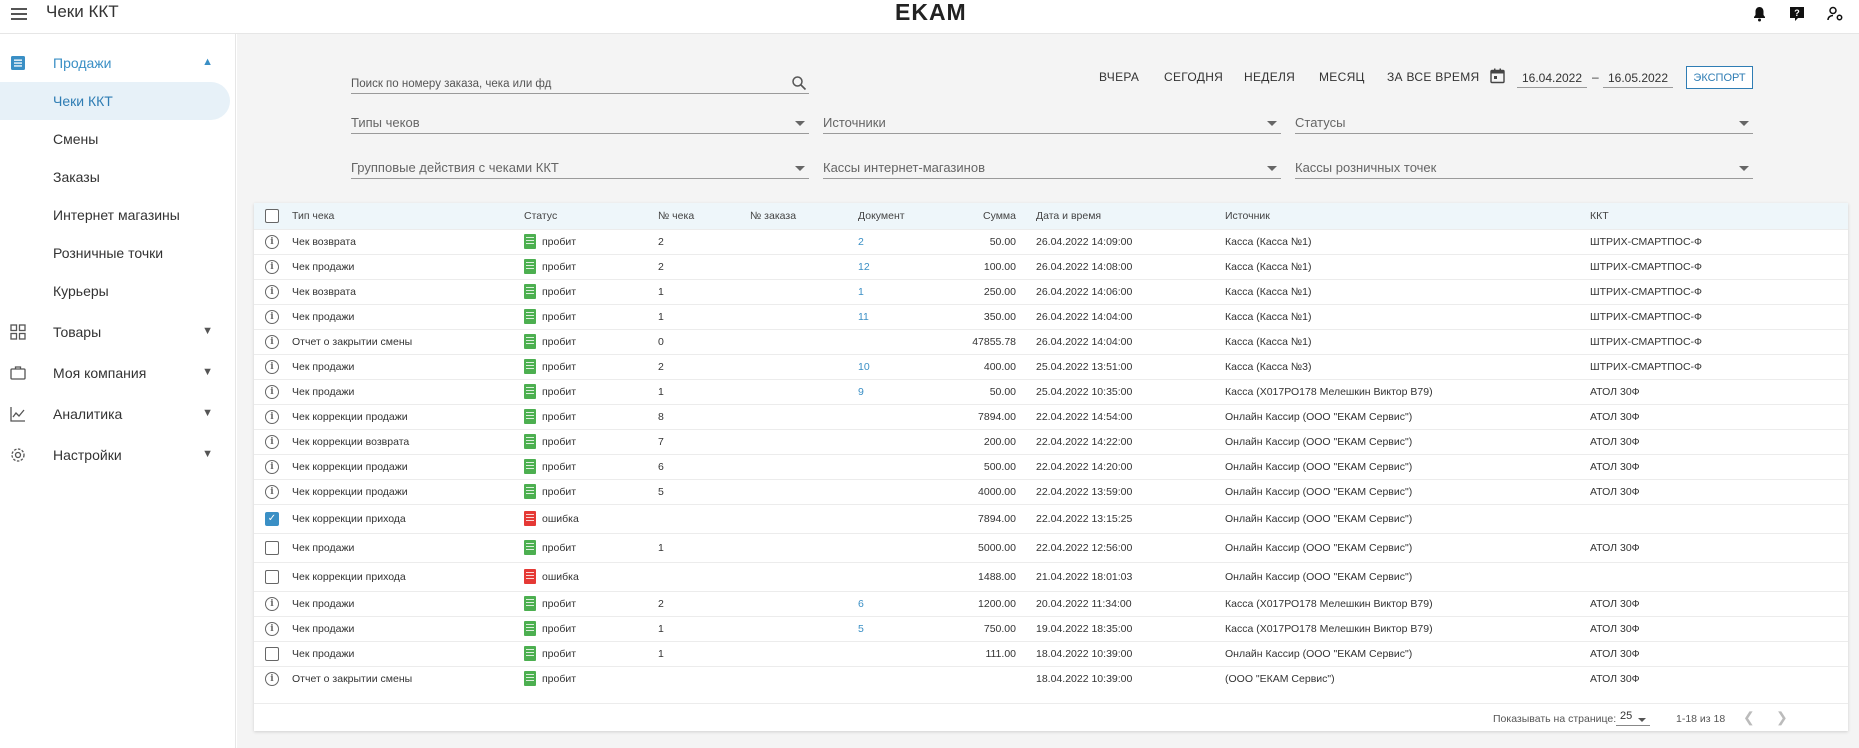 The width and height of the screenshot is (1859, 748). Describe the element at coordinates (1633, 718) in the screenshot. I see `rows-per-page-select: 25` at that location.